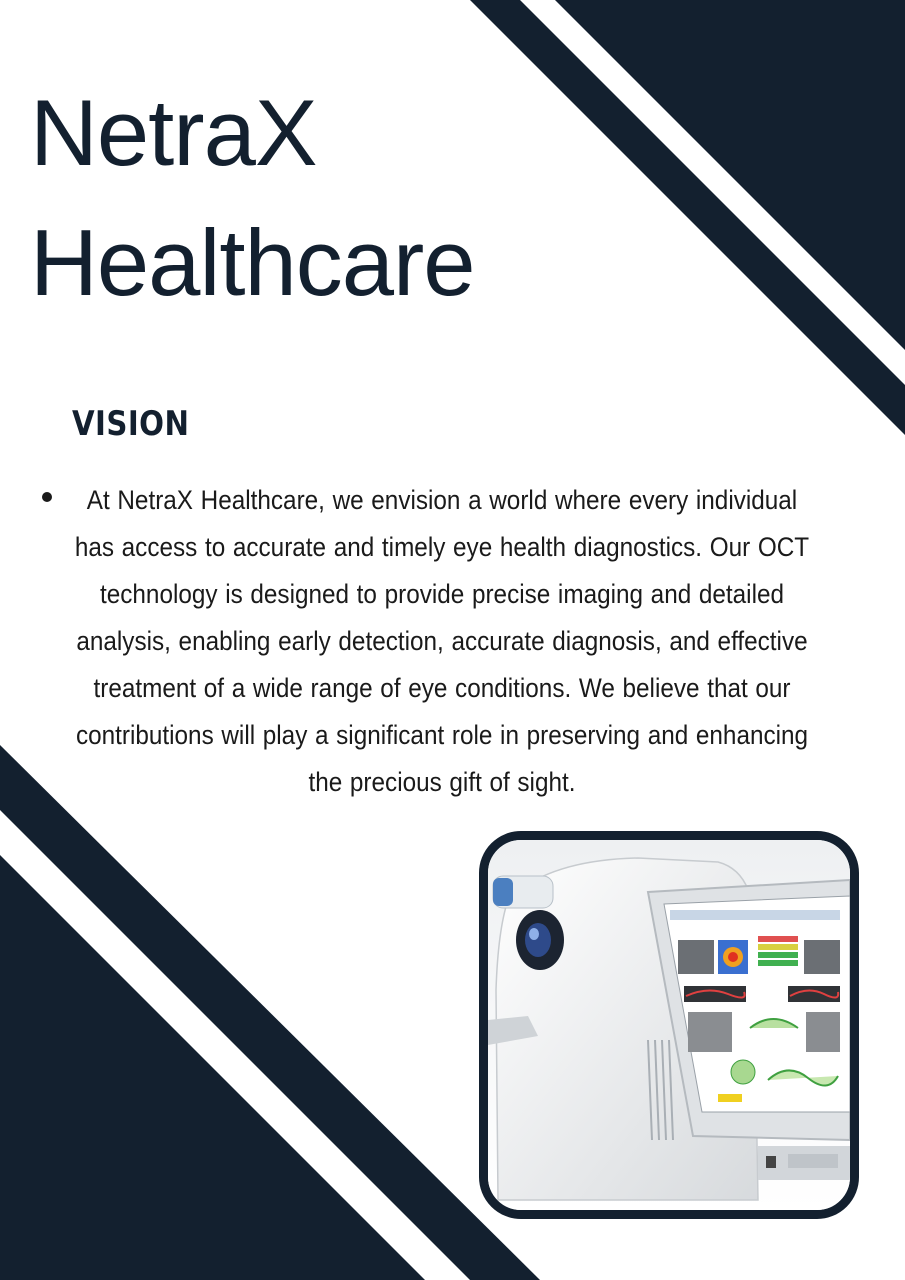 The width and height of the screenshot is (905, 1280). What do you see at coordinates (174, 132) in the screenshot?
I see `title-line-1: NetraX` at bounding box center [174, 132].